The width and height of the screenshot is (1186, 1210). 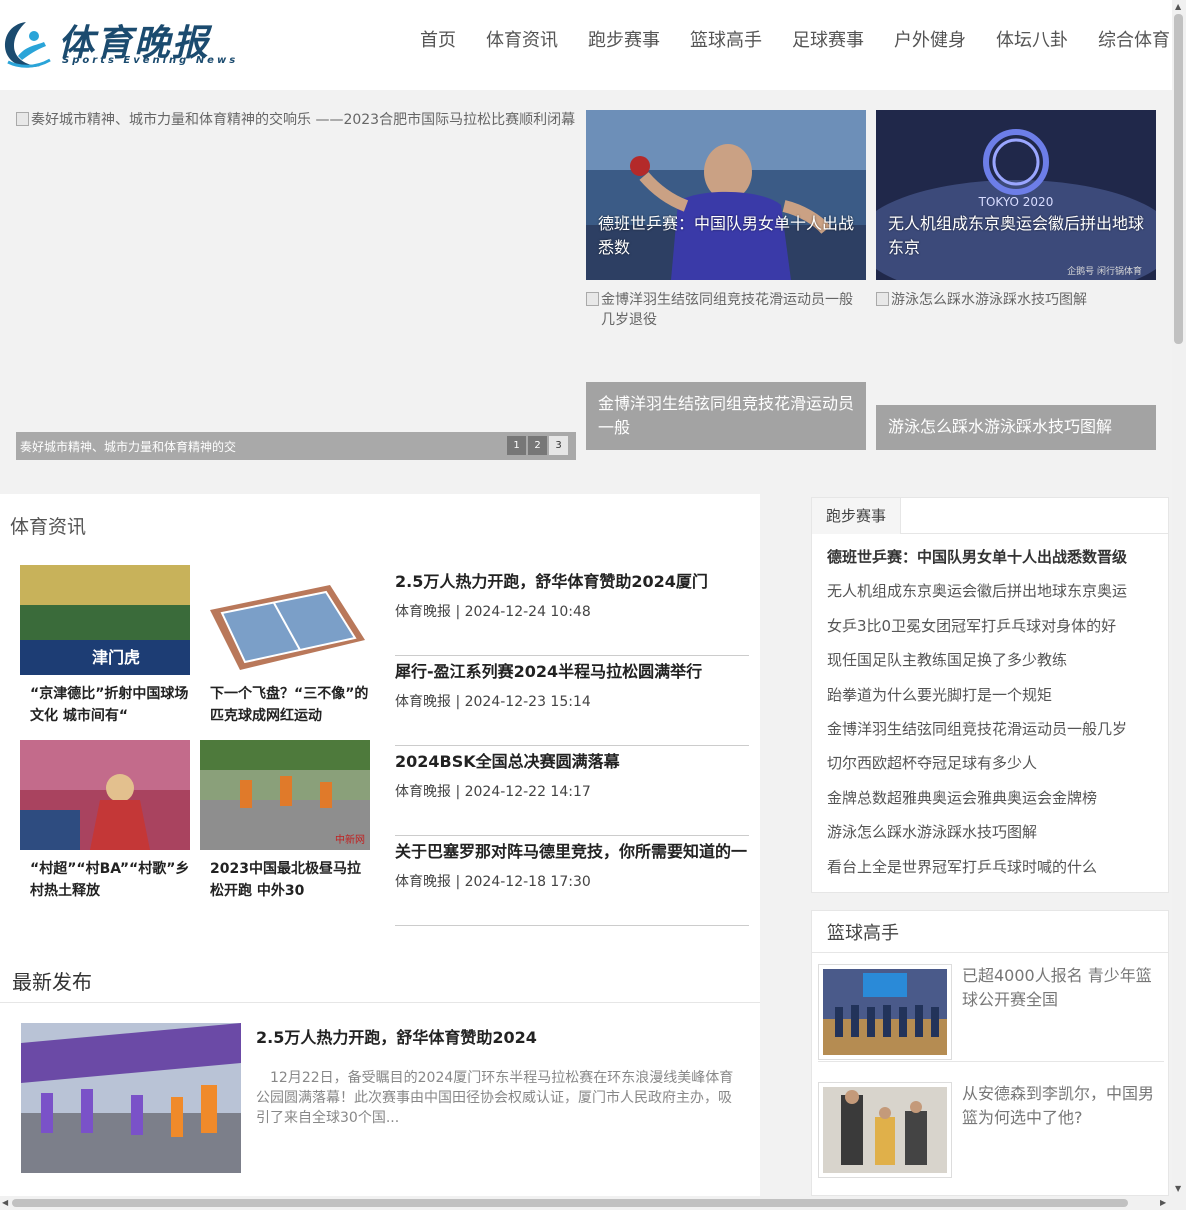 What do you see at coordinates (48, 525) in the screenshot?
I see `section-title-sports-news: 体育资讯` at bounding box center [48, 525].